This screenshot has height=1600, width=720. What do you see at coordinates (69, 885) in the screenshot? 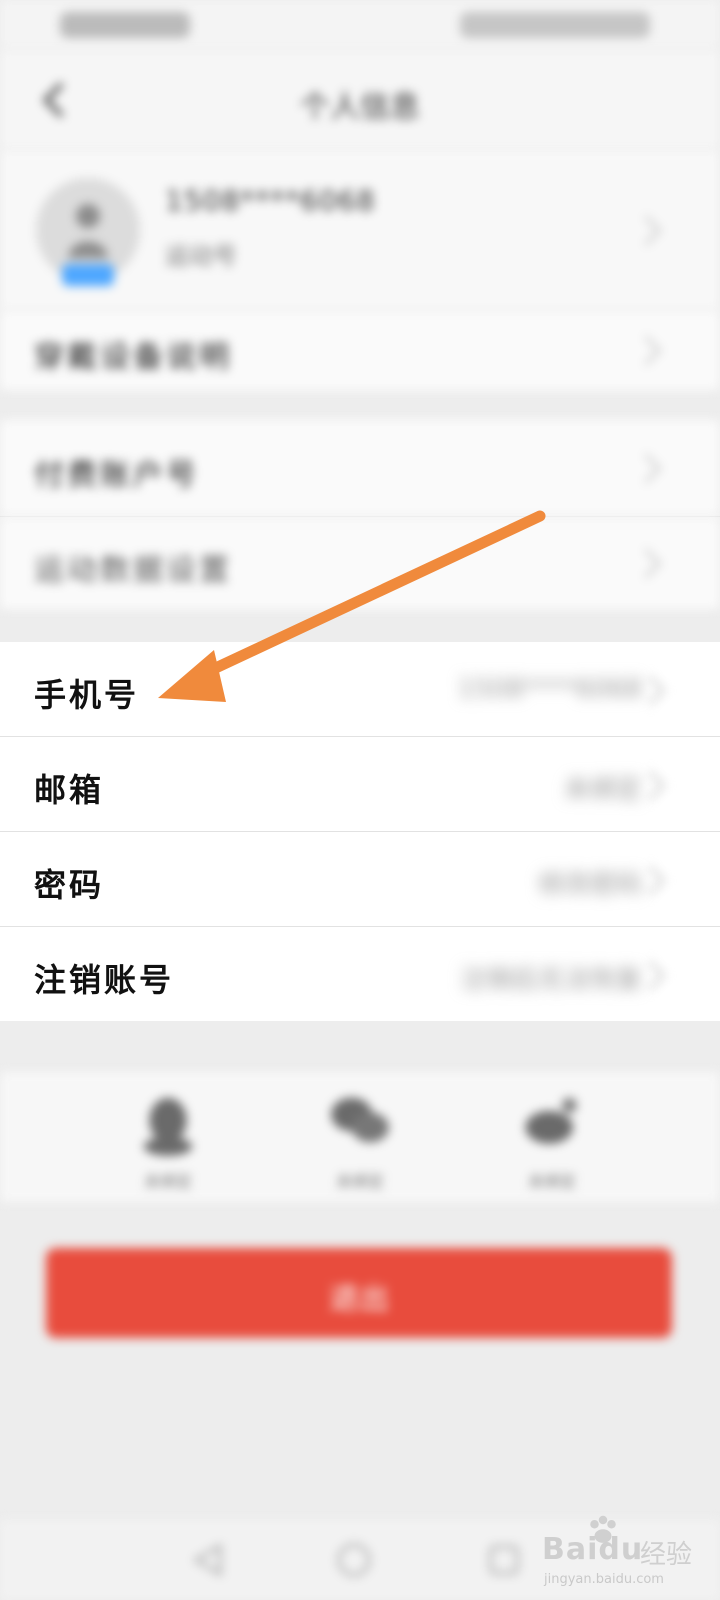
I see `password-label: 密码` at bounding box center [69, 885].